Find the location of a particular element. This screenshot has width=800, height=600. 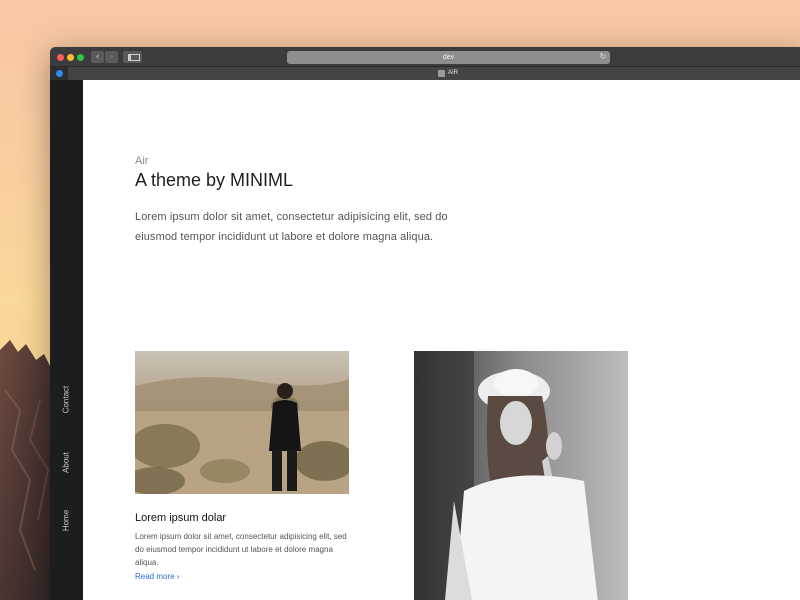

page-title: A theme by MINIML is located at coordinates (214, 180).